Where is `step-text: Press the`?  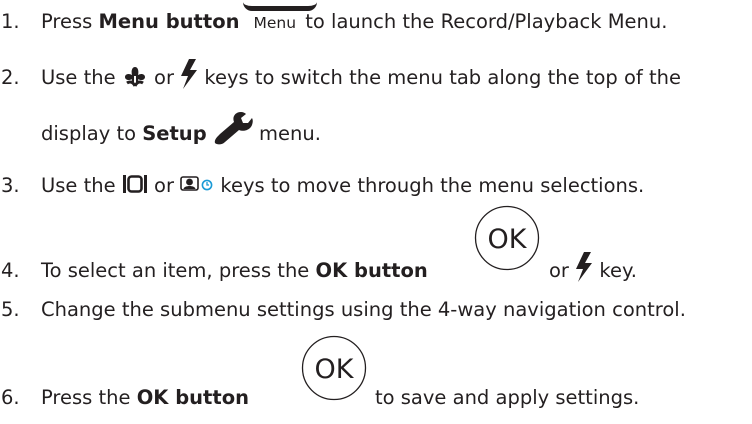 step-text: Press the is located at coordinates (89, 397).